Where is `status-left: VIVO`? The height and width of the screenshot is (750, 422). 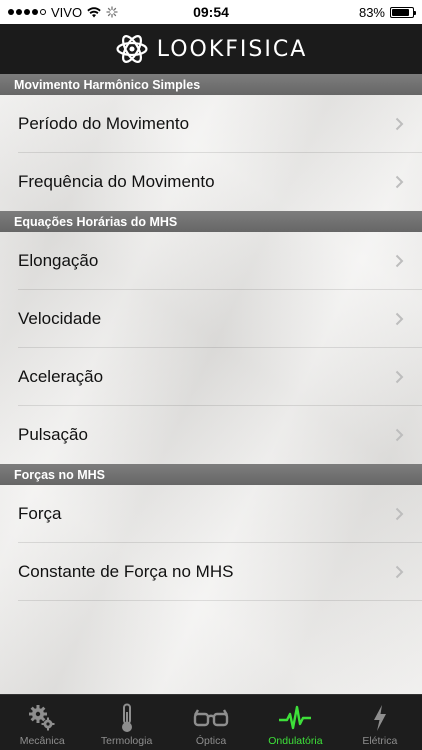 status-left: VIVO is located at coordinates (63, 12).